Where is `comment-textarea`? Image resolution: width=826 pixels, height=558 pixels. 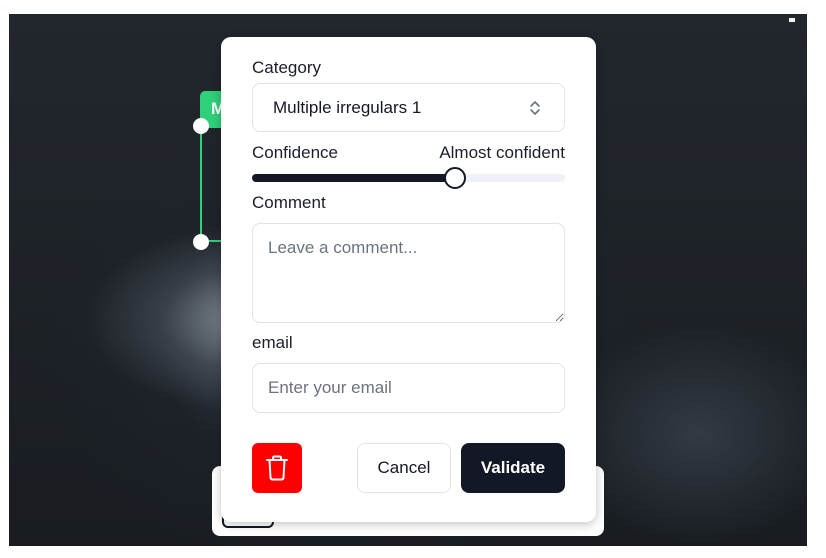 comment-textarea is located at coordinates (408, 273).